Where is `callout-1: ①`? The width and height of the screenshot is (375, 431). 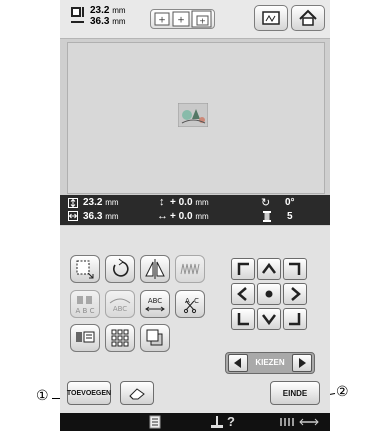 callout-1: ① is located at coordinates (42, 395).